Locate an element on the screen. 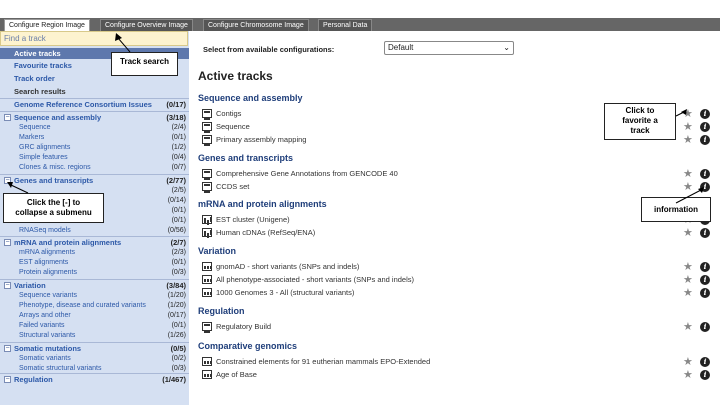 The image size is (720, 405). sidebar-subitem: Sequence (2/4) is located at coordinates (94, 128).